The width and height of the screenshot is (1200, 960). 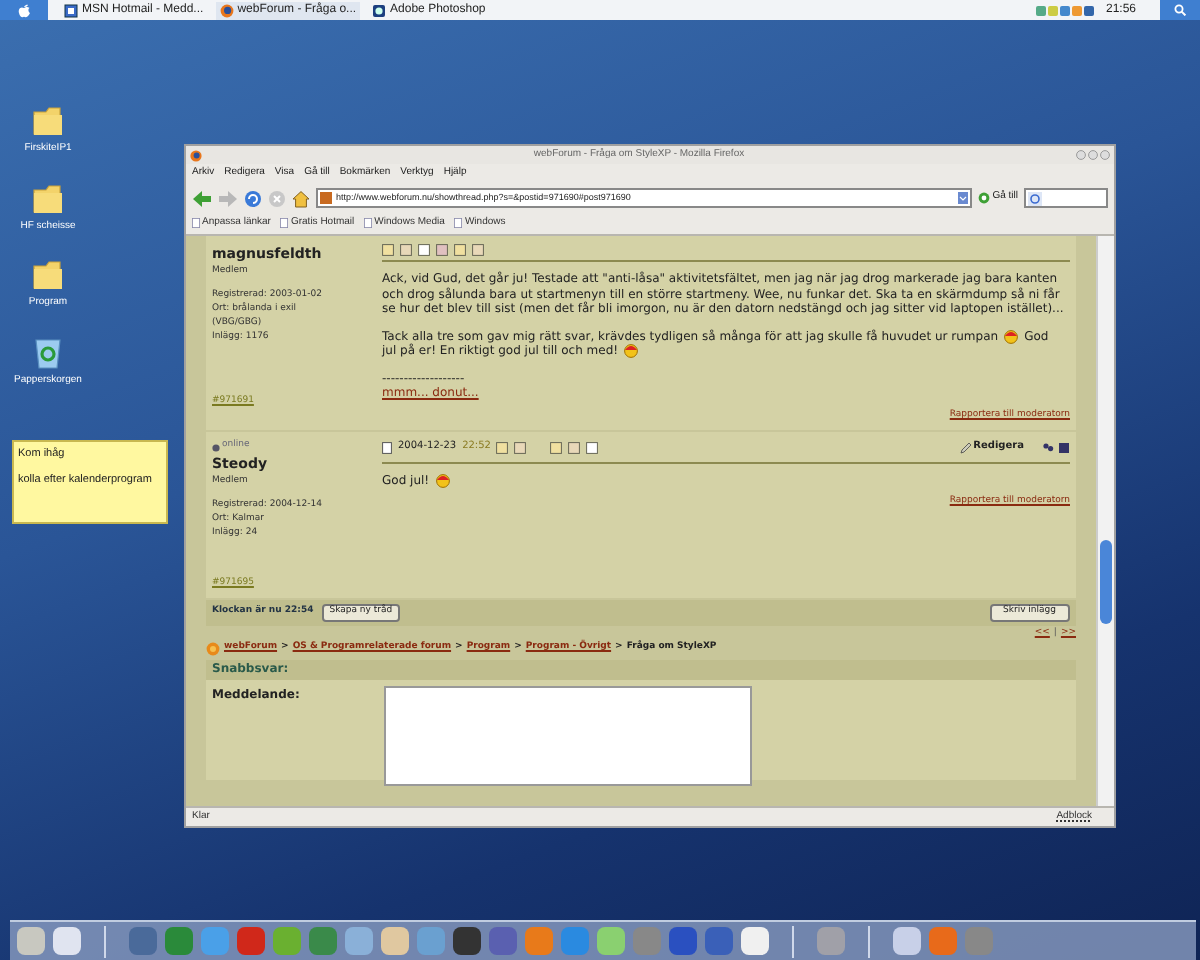 I want to click on search-field, so click(x=1066, y=198).